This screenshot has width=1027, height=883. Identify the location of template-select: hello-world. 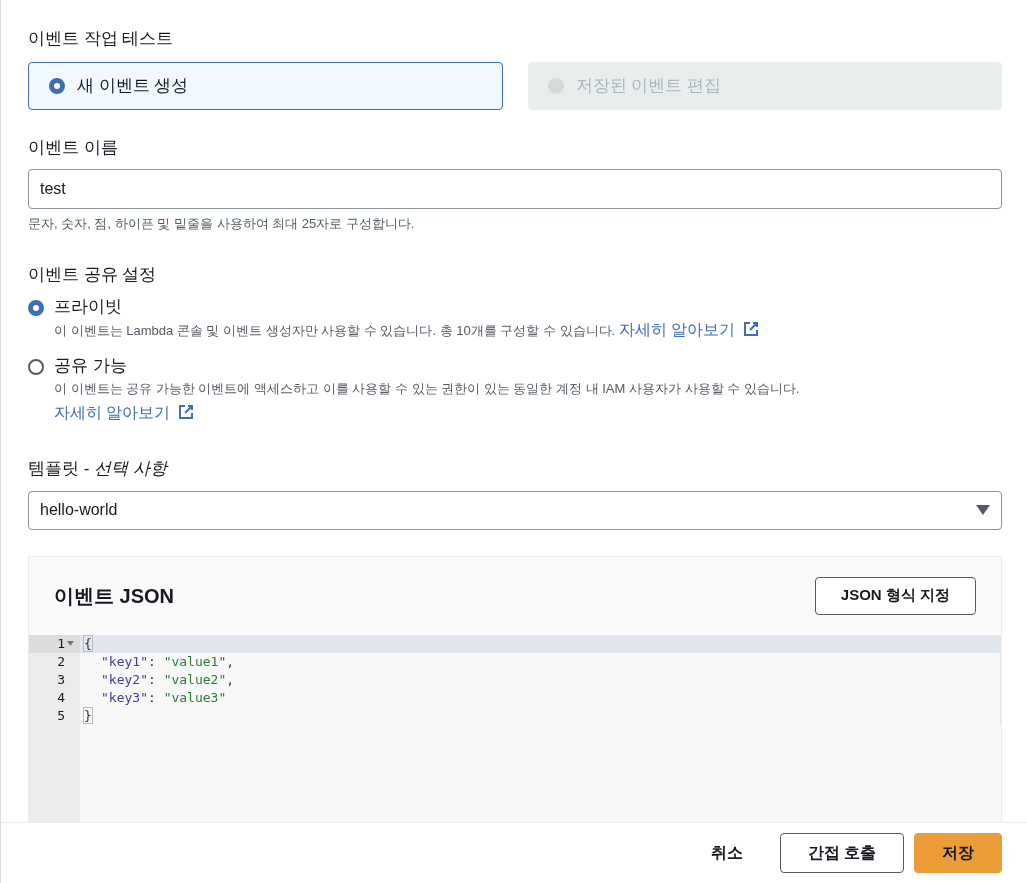
(515, 510).